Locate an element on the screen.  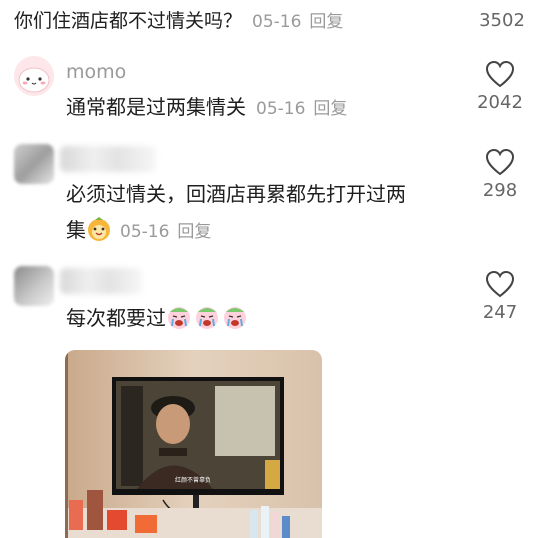
comment-text: 每次都要过 is located at coordinates (158, 318).